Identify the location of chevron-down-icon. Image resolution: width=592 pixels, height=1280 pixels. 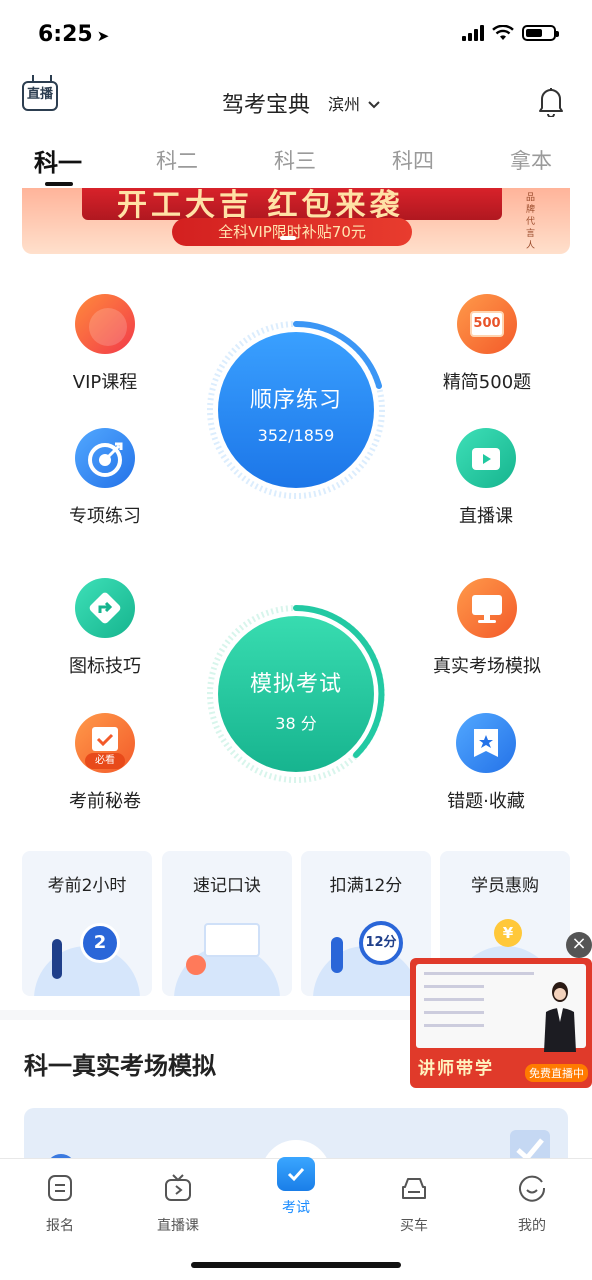
(374, 105).